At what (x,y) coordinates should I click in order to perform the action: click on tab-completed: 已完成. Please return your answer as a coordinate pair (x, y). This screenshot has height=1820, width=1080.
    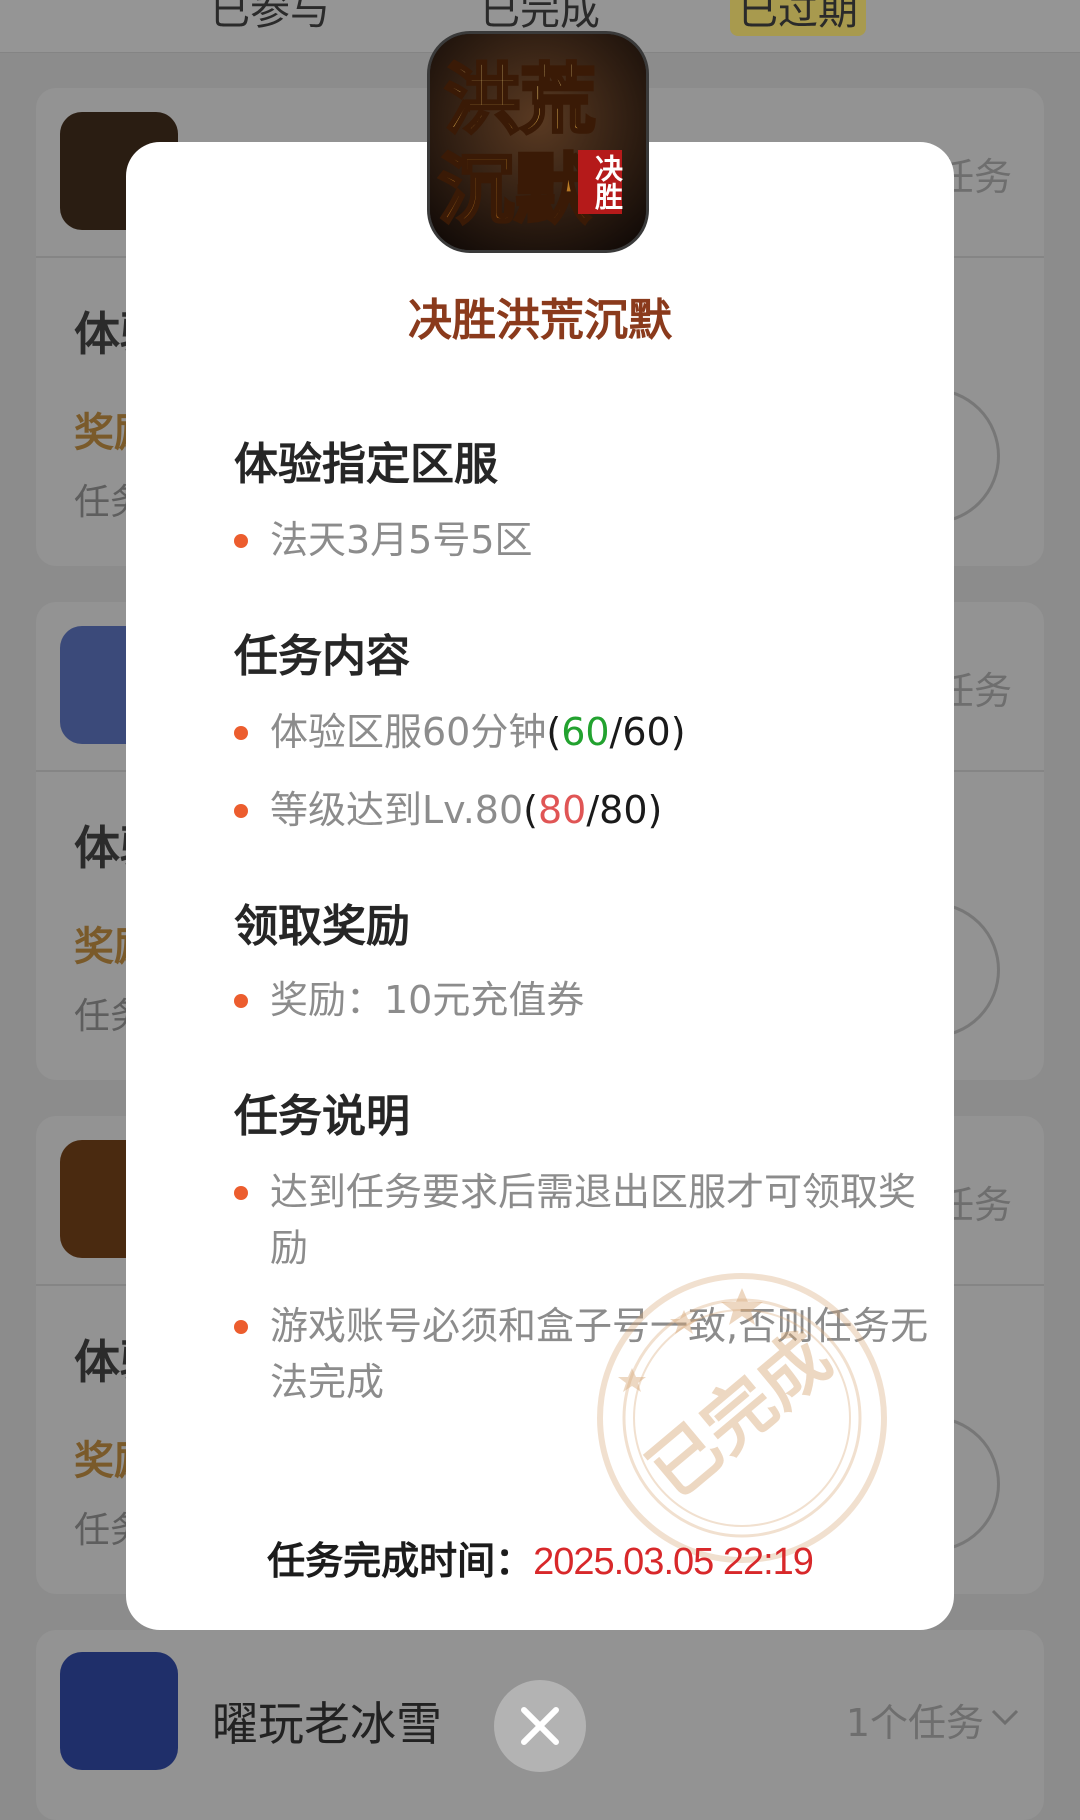
    Looking at the image, I should click on (540, 18).